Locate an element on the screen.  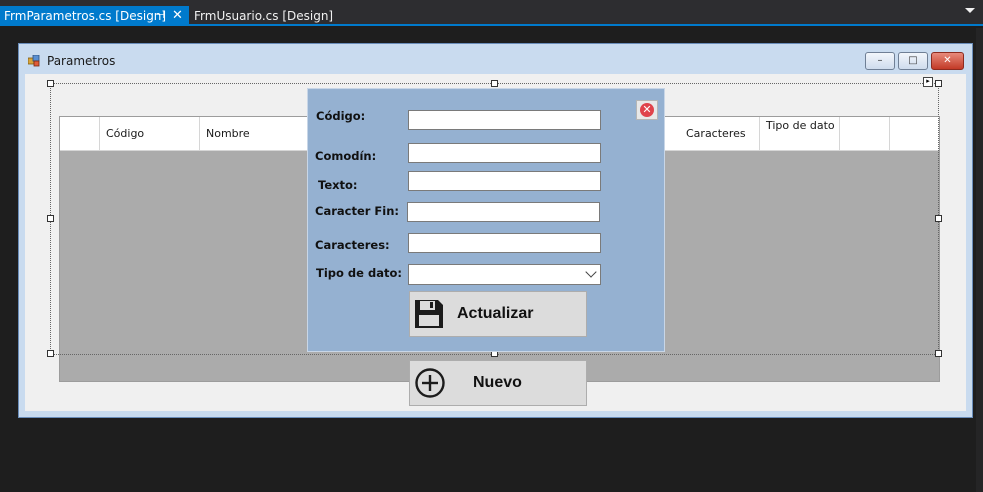
actualizar-label: Actualizar is located at coordinates (495, 313).